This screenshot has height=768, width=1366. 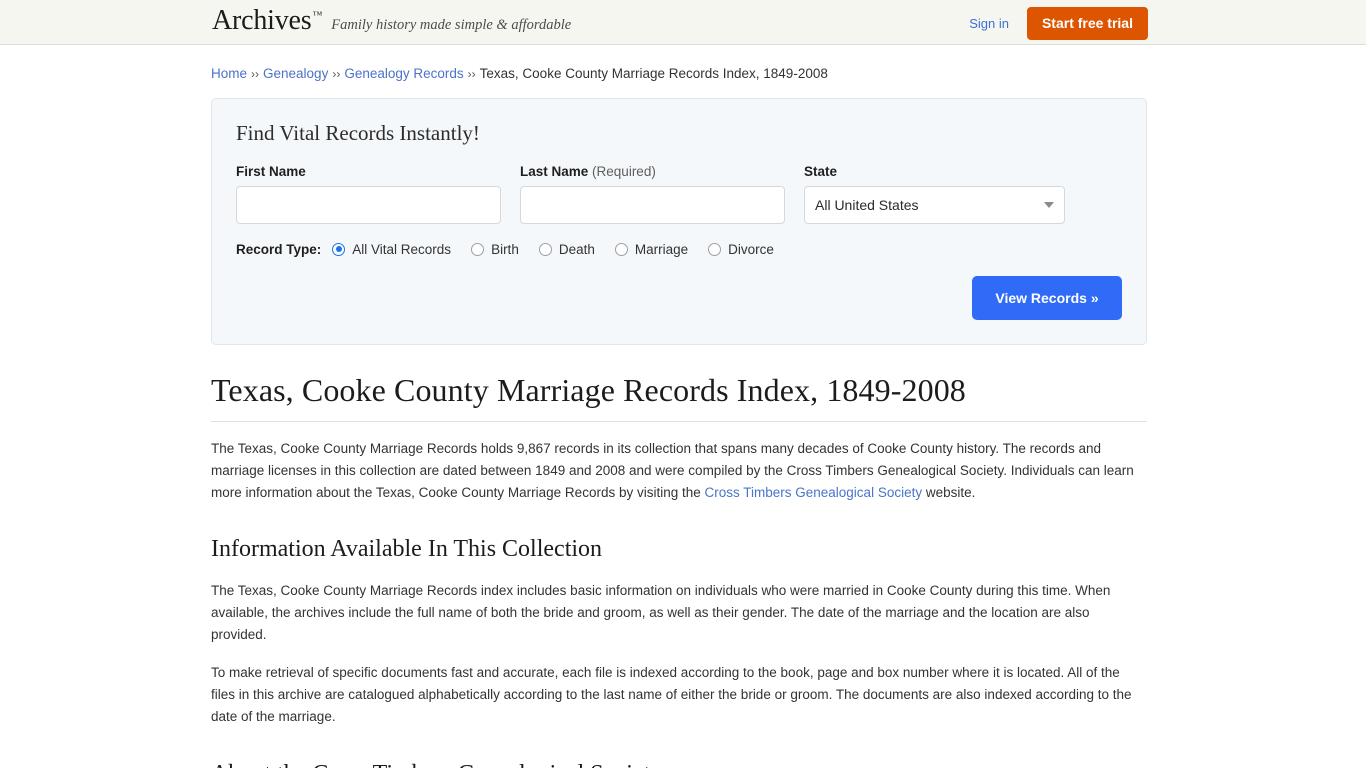 What do you see at coordinates (402, 249) in the screenshot?
I see `record-type-option-label: All Vital Records` at bounding box center [402, 249].